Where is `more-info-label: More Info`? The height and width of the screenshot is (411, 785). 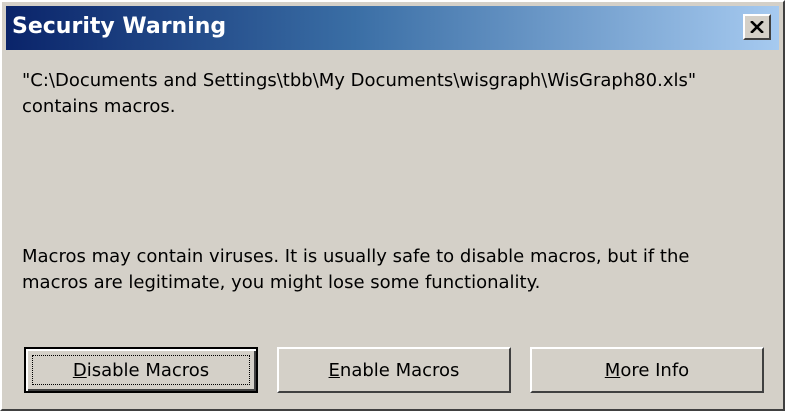
more-info-label: More Info is located at coordinates (647, 370).